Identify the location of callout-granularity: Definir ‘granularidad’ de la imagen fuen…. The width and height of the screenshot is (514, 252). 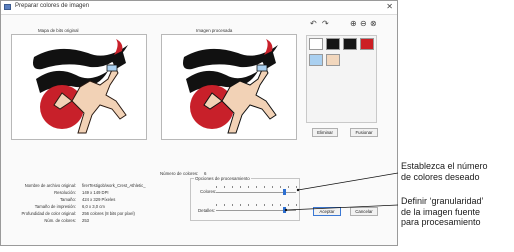
(442, 212).